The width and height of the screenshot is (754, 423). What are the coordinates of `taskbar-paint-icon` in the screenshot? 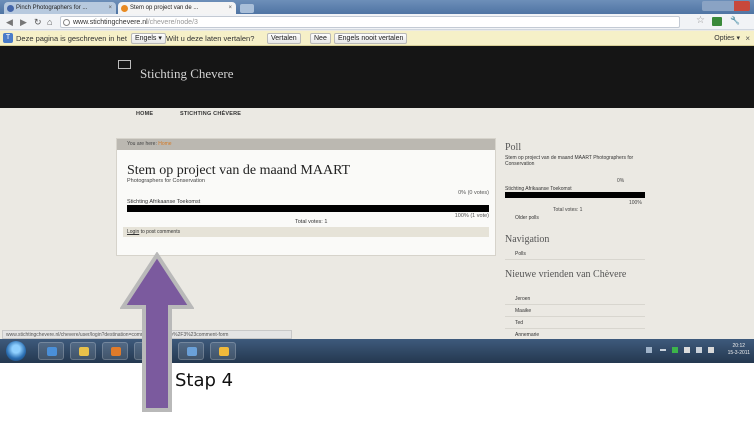 It's located at (223, 351).